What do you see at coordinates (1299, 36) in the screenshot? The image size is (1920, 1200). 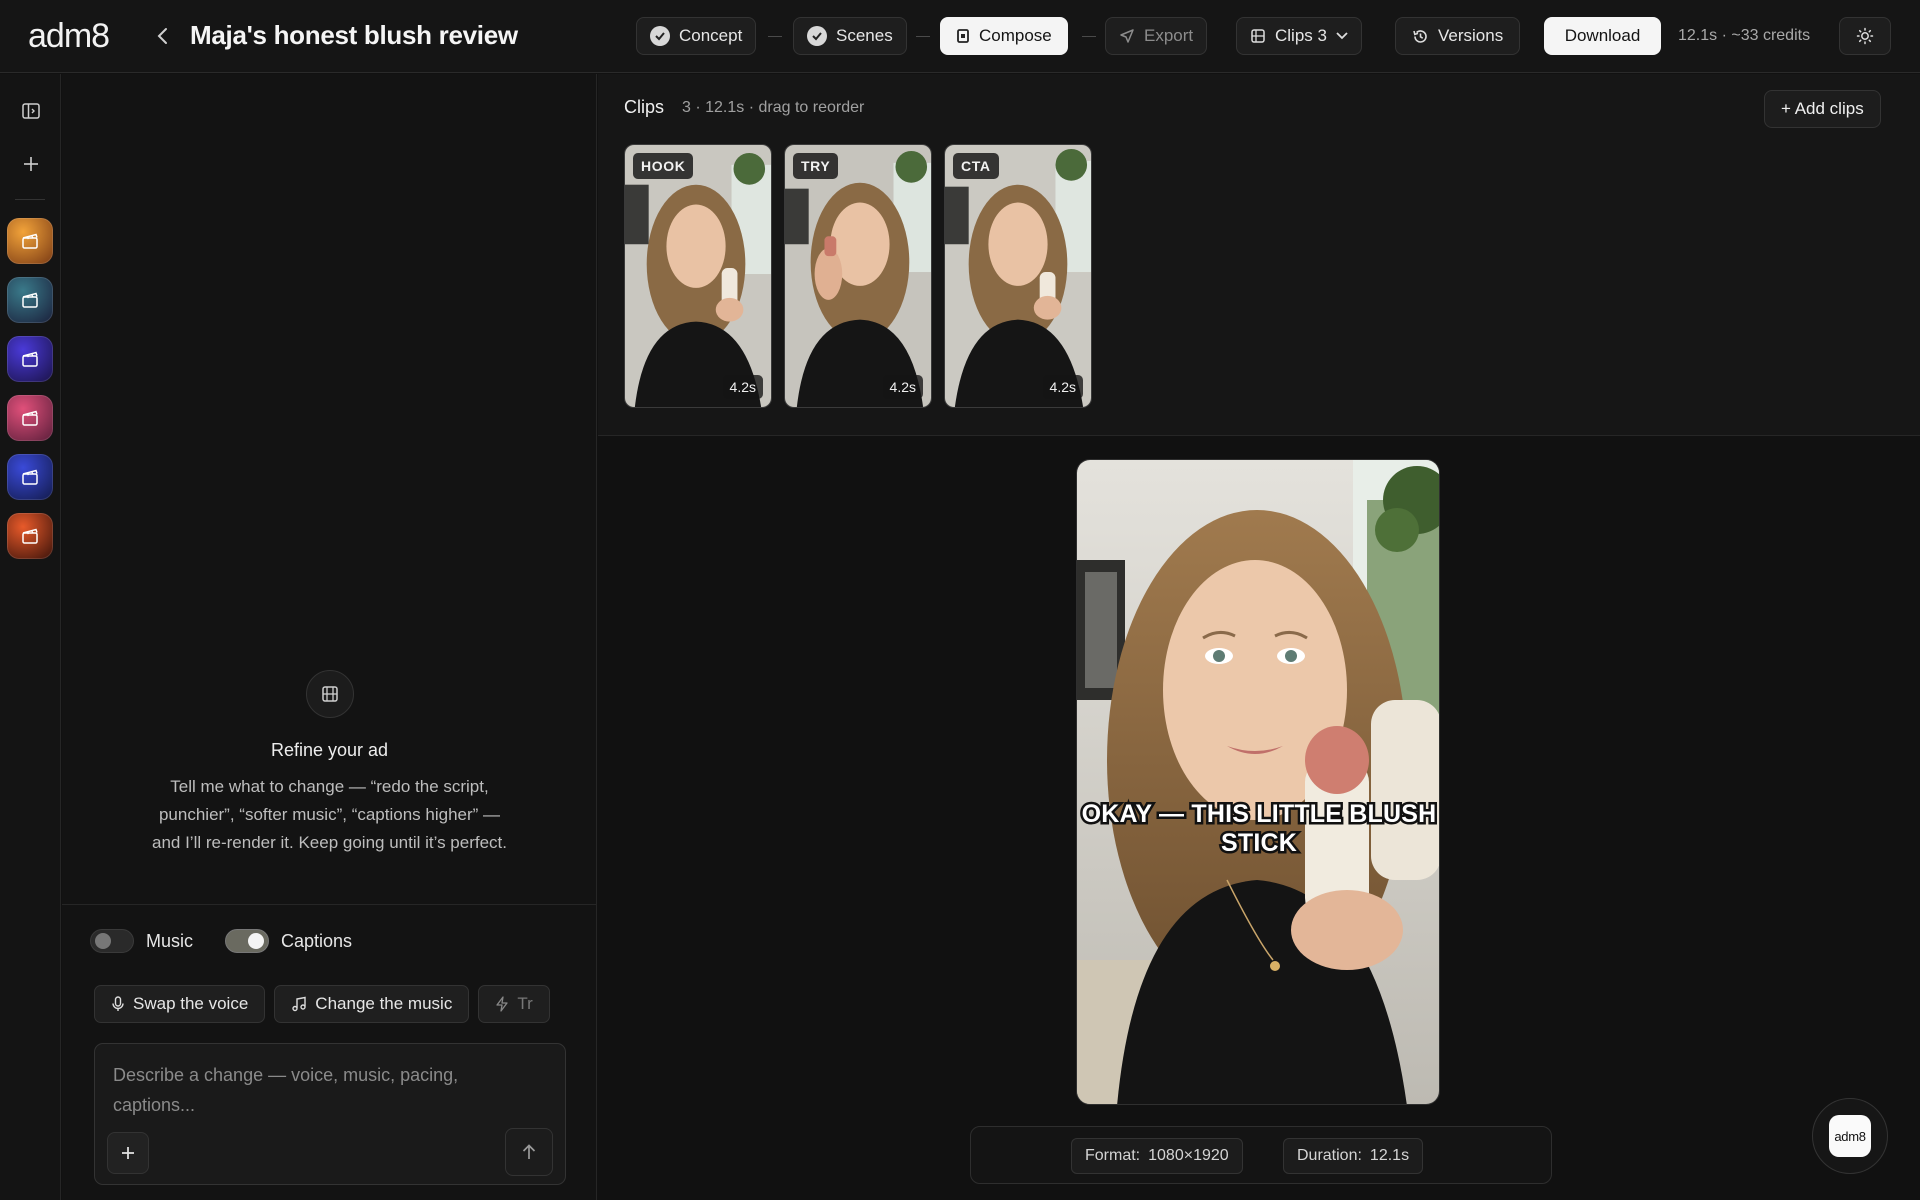 I see `clips-dropdown: Clips 3` at bounding box center [1299, 36].